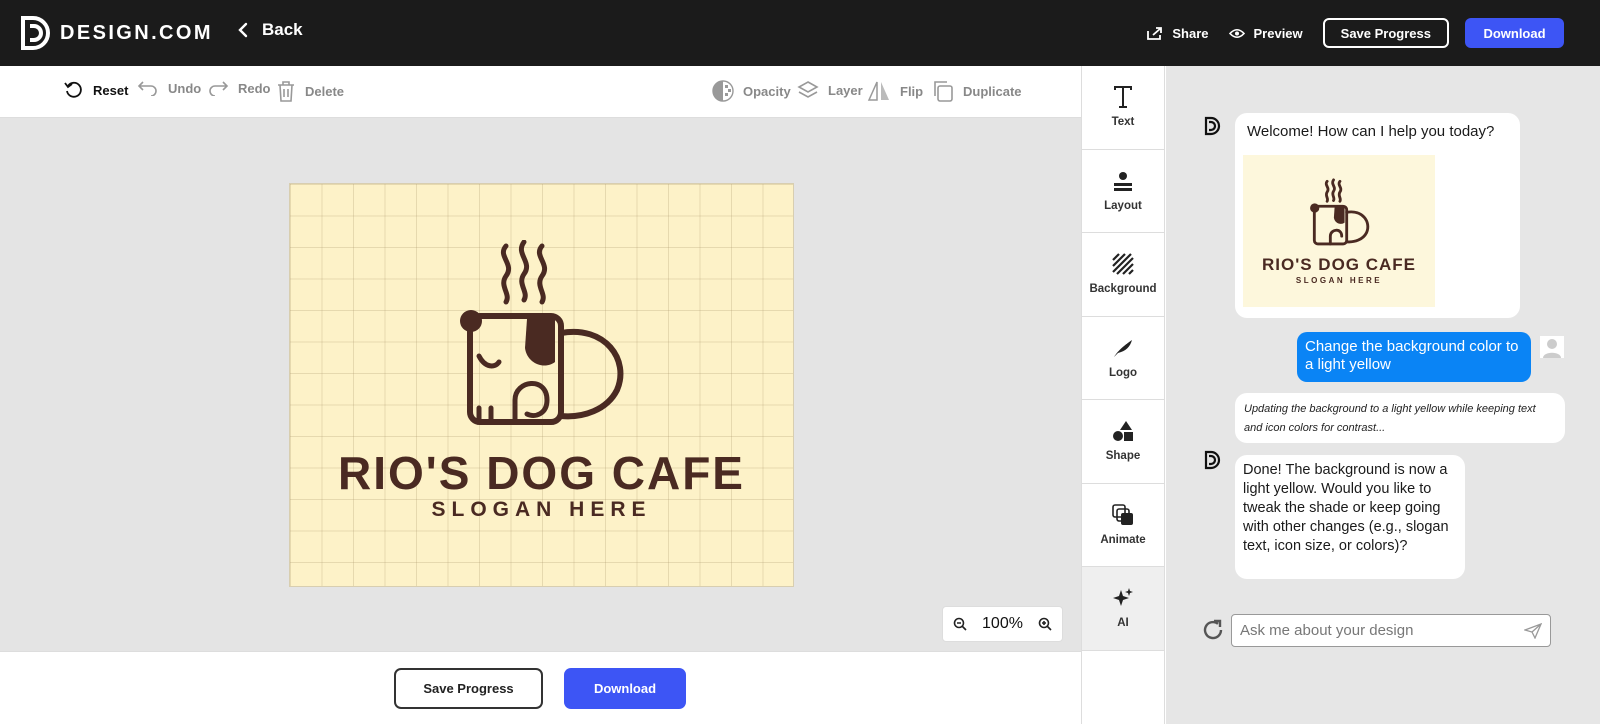 Image resolution: width=1600 pixels, height=724 pixels. What do you see at coordinates (1339, 264) in the screenshot?
I see `thumbnail-title: RIO'S DOG CAFE` at bounding box center [1339, 264].